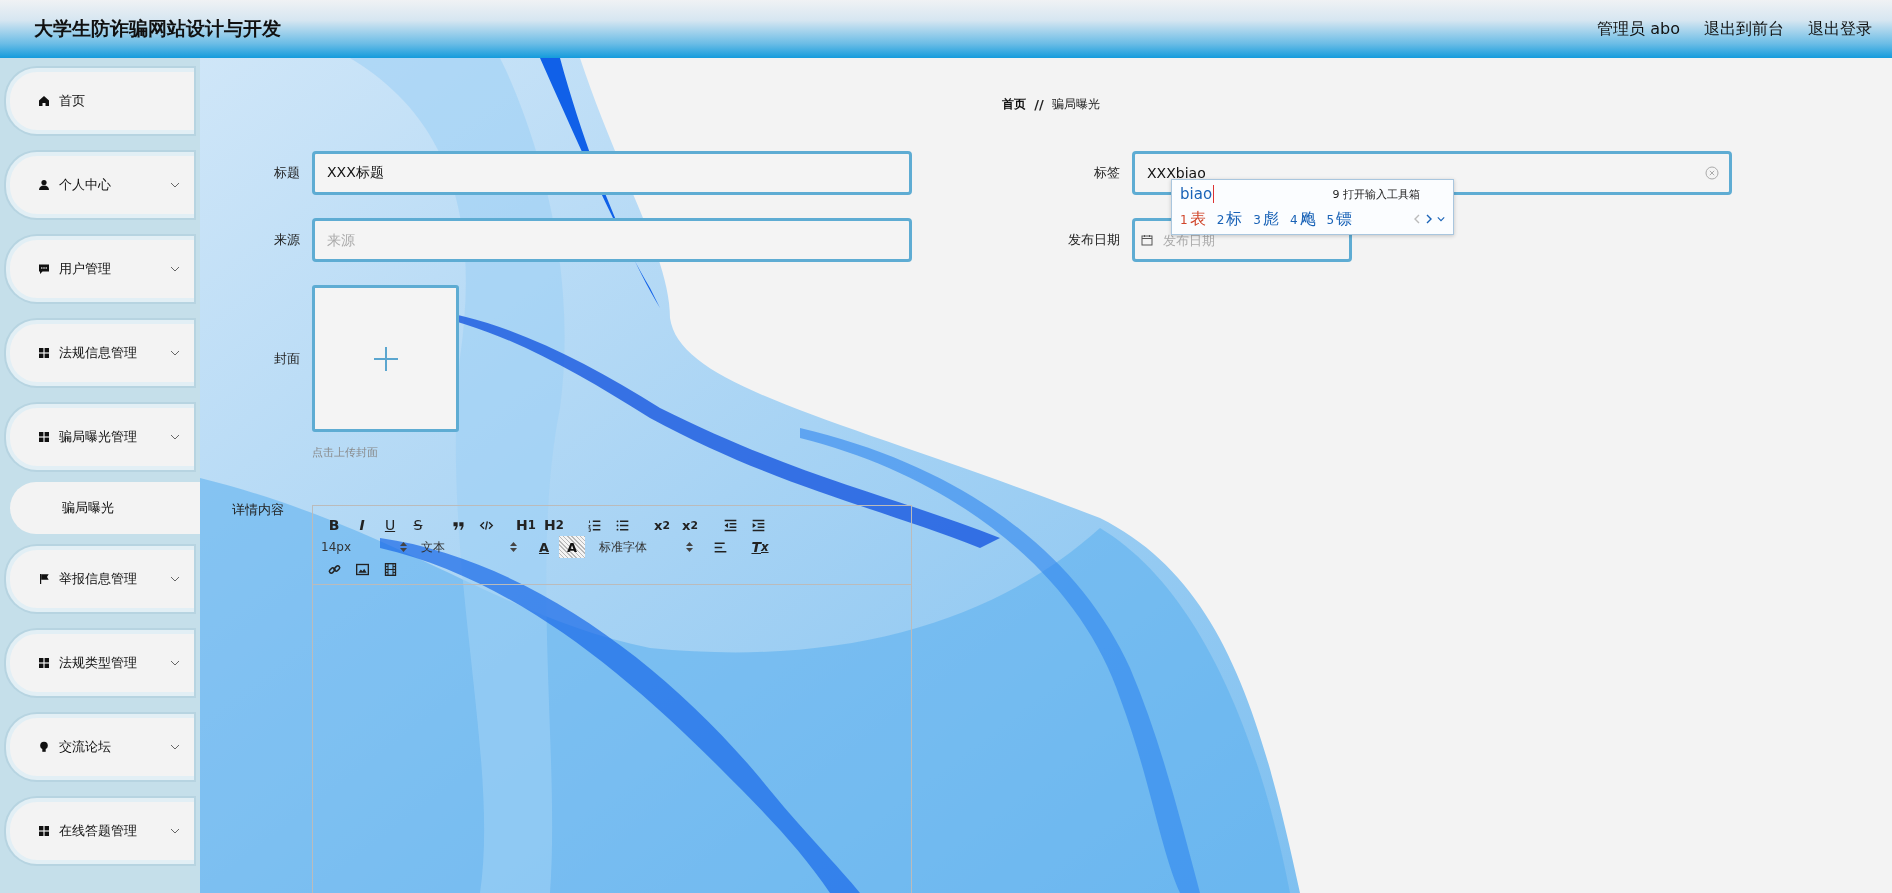 The width and height of the screenshot is (1892, 893). I want to click on header-link: 退出到前台, so click(1744, 29).